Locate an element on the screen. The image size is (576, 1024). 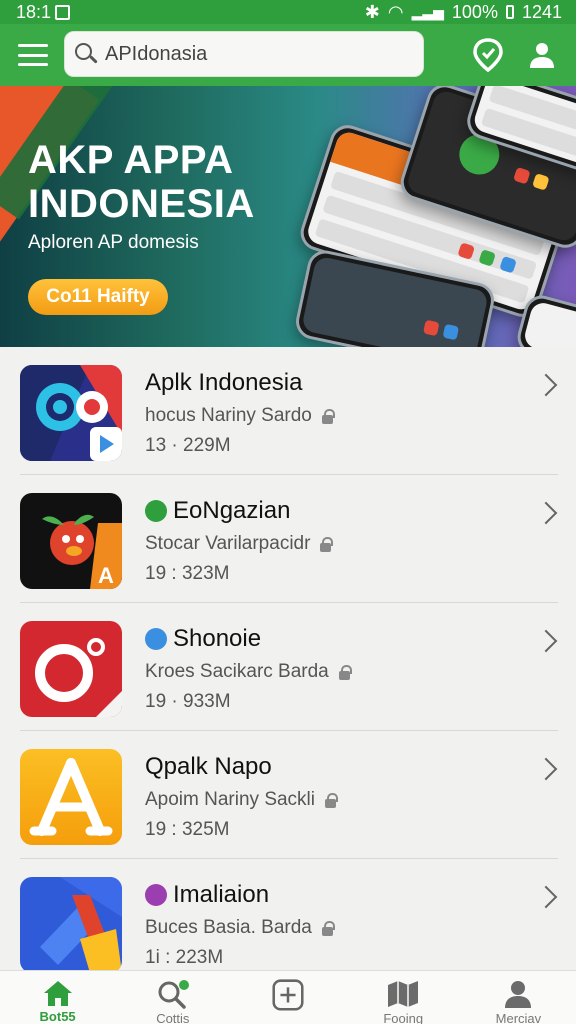
battery-level: 100% is located at coordinates (474, 11).